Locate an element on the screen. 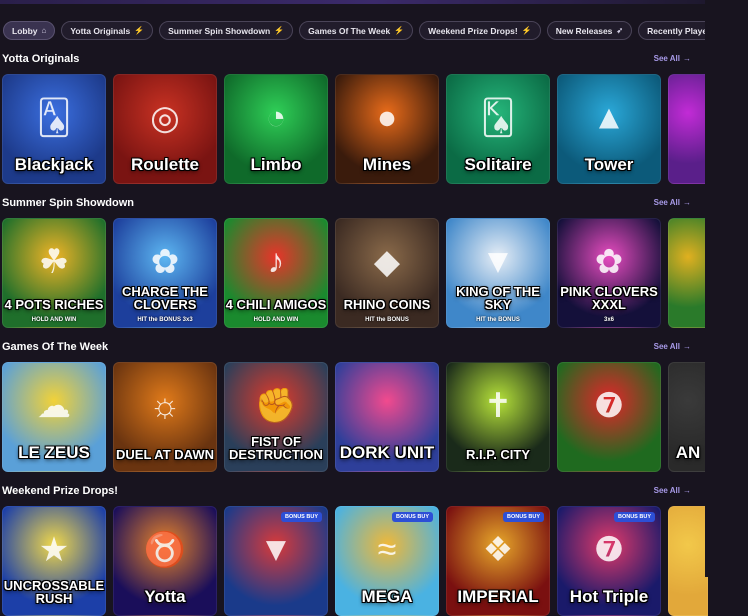 The width and height of the screenshot is (748, 616). section-title: Games Of The Week is located at coordinates (55, 347).